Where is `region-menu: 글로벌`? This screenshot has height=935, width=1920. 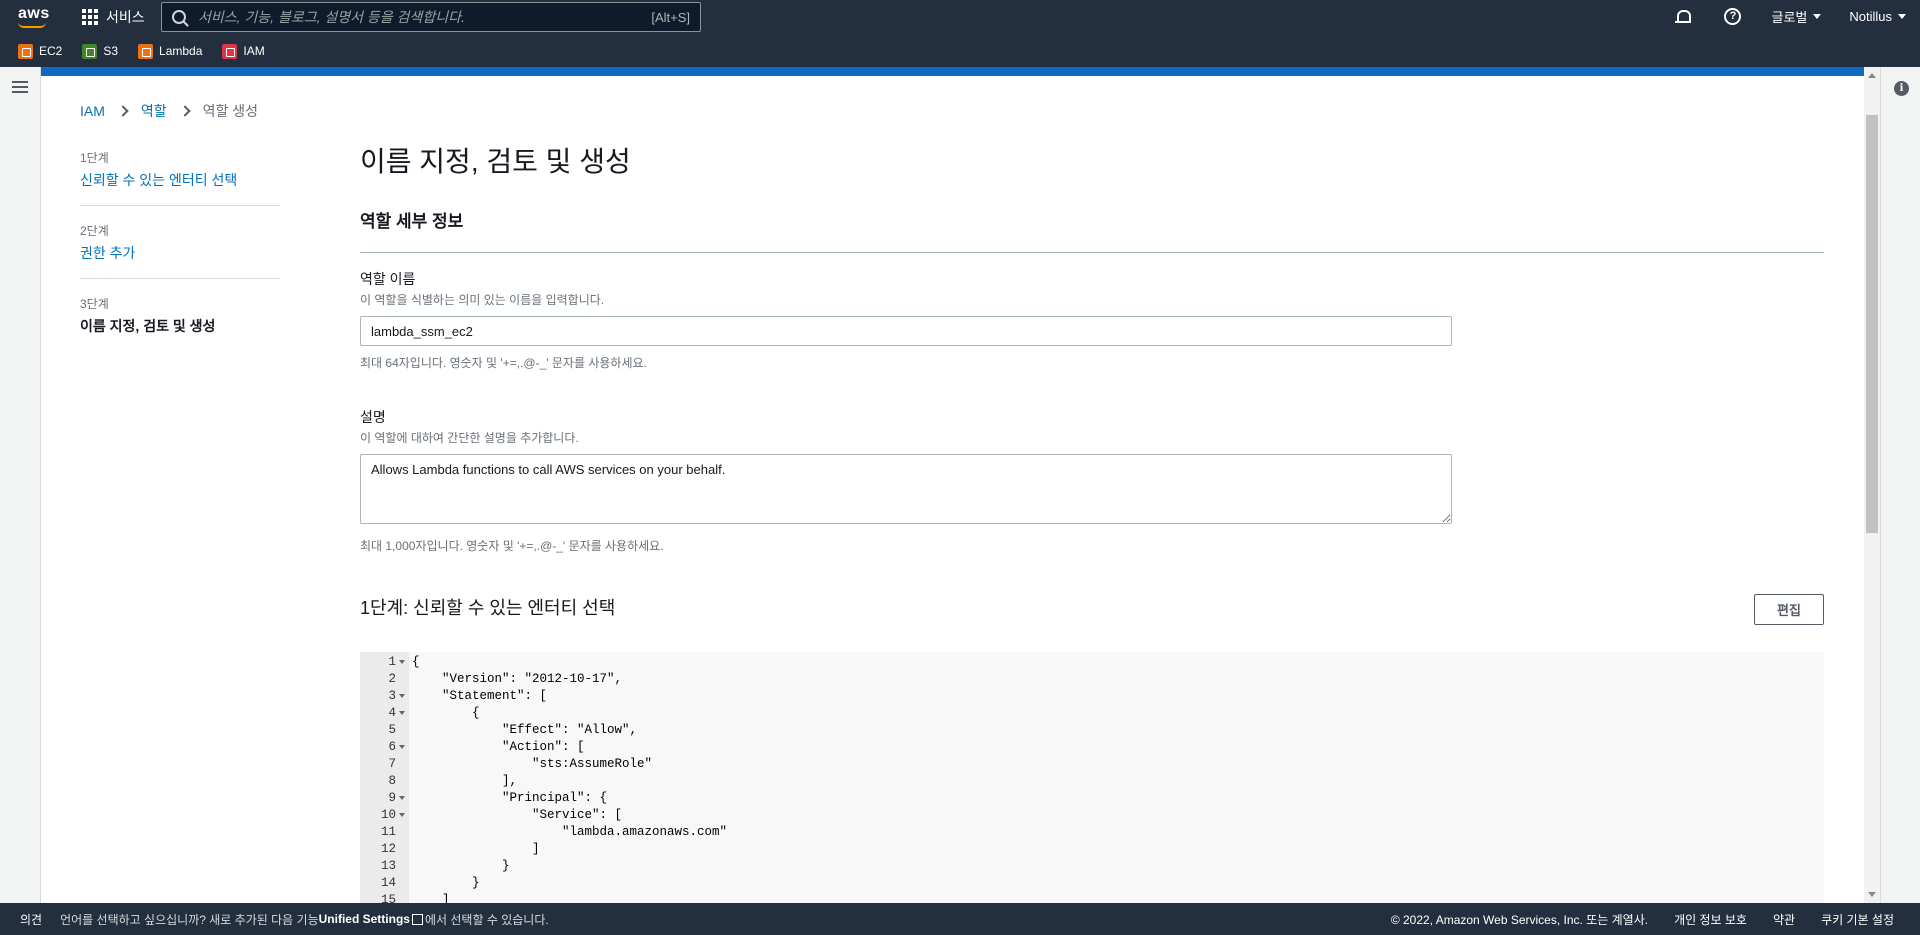
region-menu: 글로벌 is located at coordinates (1796, 16).